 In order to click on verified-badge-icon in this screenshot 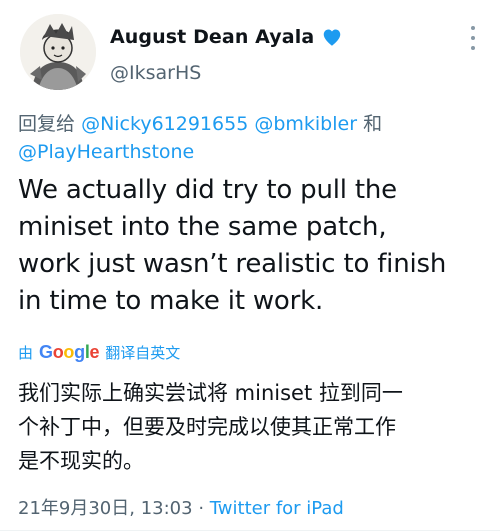, I will do `click(332, 37)`.